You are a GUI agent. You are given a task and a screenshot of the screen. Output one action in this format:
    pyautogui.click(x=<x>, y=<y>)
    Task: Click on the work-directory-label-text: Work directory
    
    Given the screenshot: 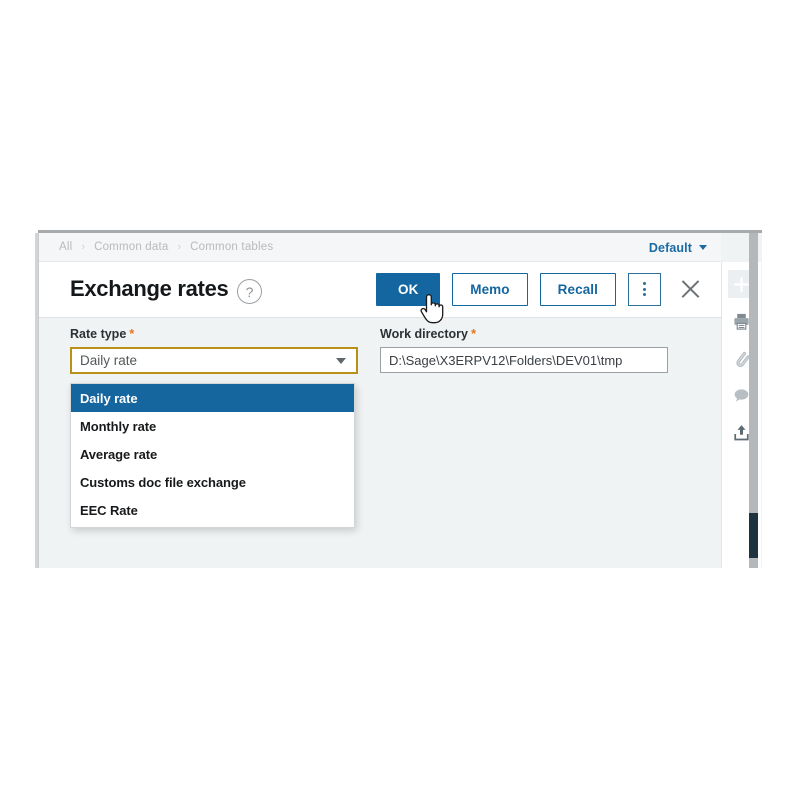 What is the action you would take?
    pyautogui.click(x=424, y=334)
    